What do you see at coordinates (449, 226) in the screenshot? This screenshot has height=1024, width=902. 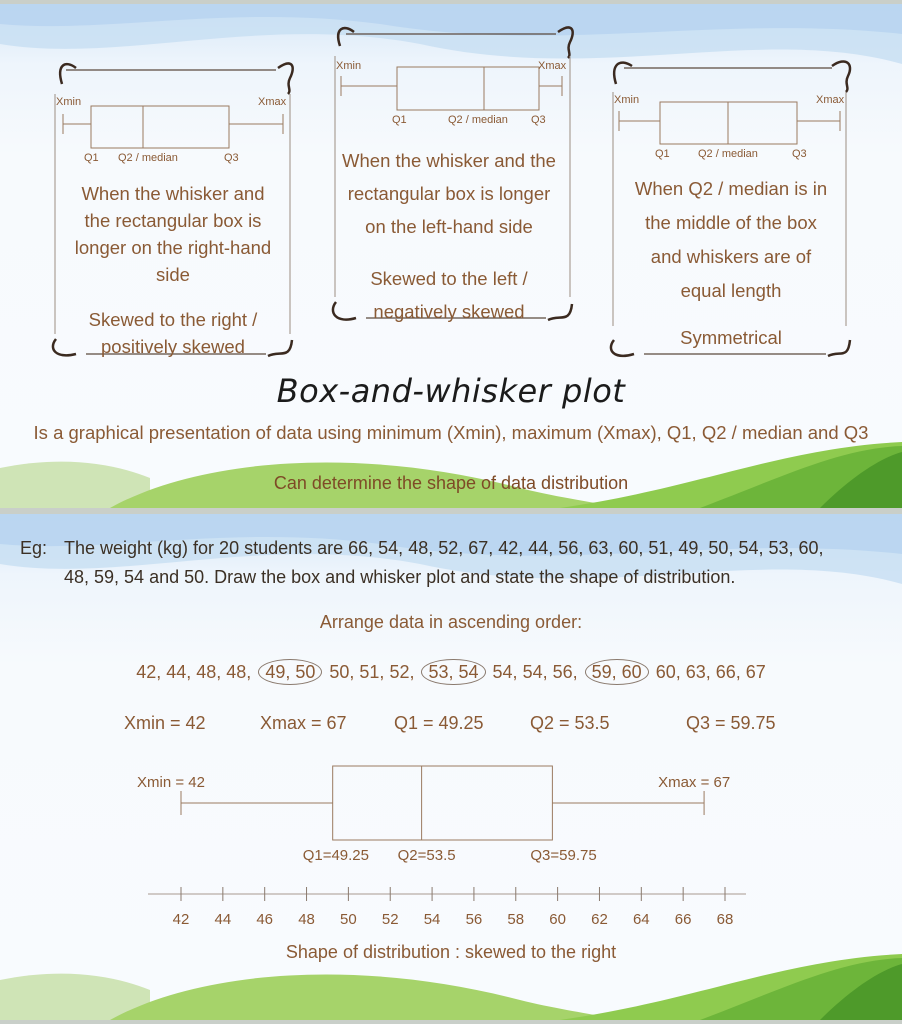 I see `description-line: on the left-hand side` at bounding box center [449, 226].